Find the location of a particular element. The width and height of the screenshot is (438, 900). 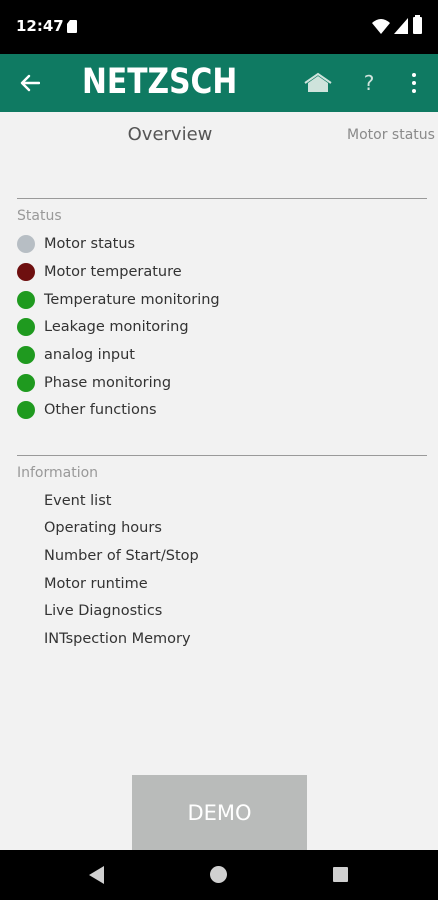

tab-overview: Overview is located at coordinates (170, 134).